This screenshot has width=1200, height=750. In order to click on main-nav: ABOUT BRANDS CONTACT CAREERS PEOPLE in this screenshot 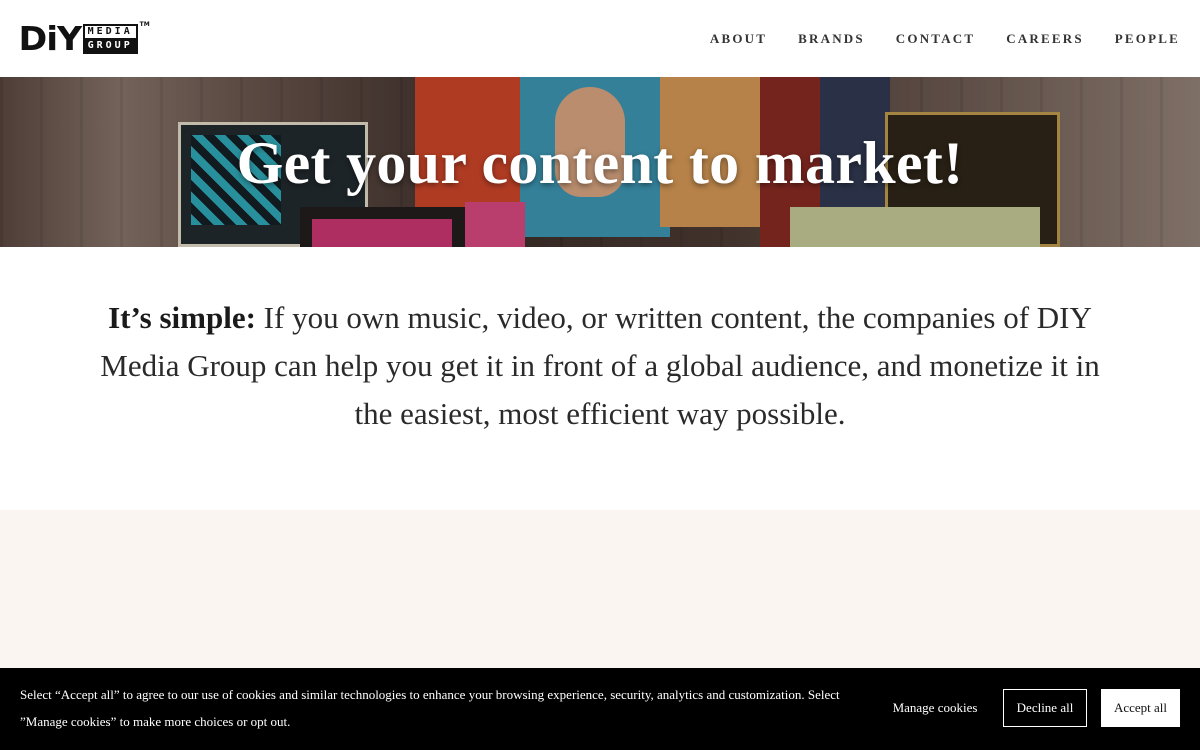, I will do `click(929, 39)`.